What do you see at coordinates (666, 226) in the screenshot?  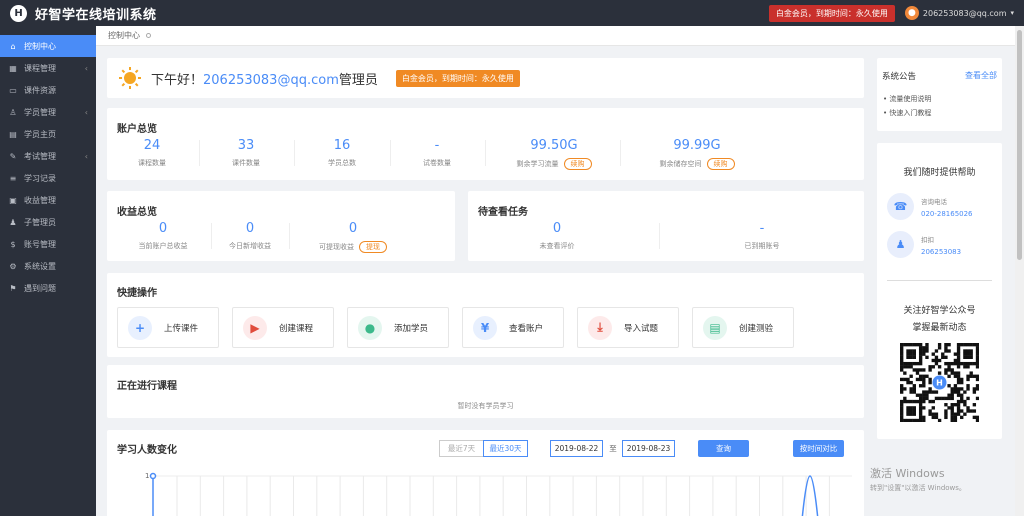 I see `pending-tasks-card: 待查看任务 0 未查看评价 - 已到期账号` at bounding box center [666, 226].